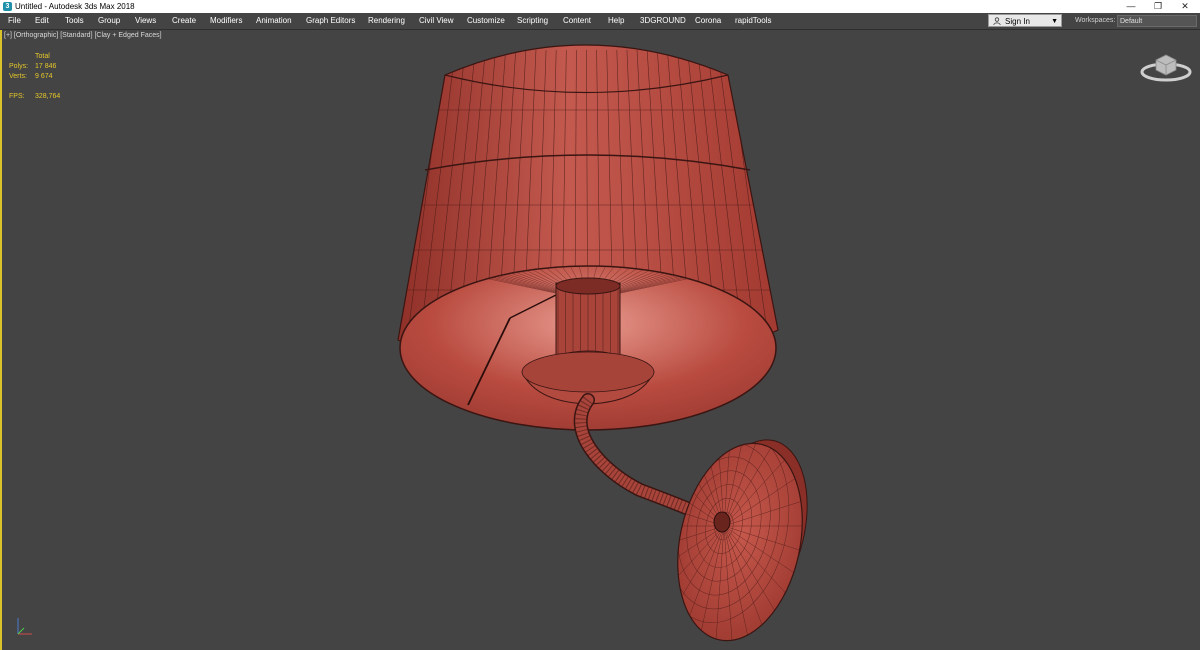  I want to click on menu-corona: Corona, so click(708, 21).